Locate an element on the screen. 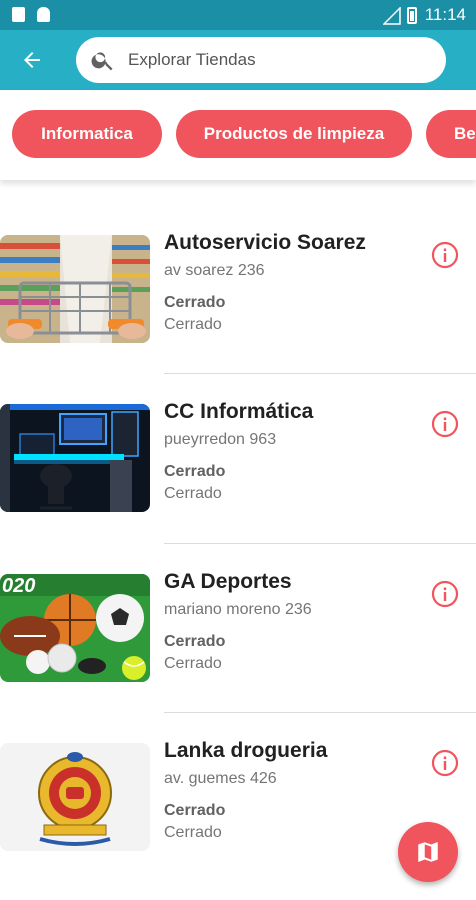 The image size is (476, 900). status-time: 11:14 is located at coordinates (445, 14).